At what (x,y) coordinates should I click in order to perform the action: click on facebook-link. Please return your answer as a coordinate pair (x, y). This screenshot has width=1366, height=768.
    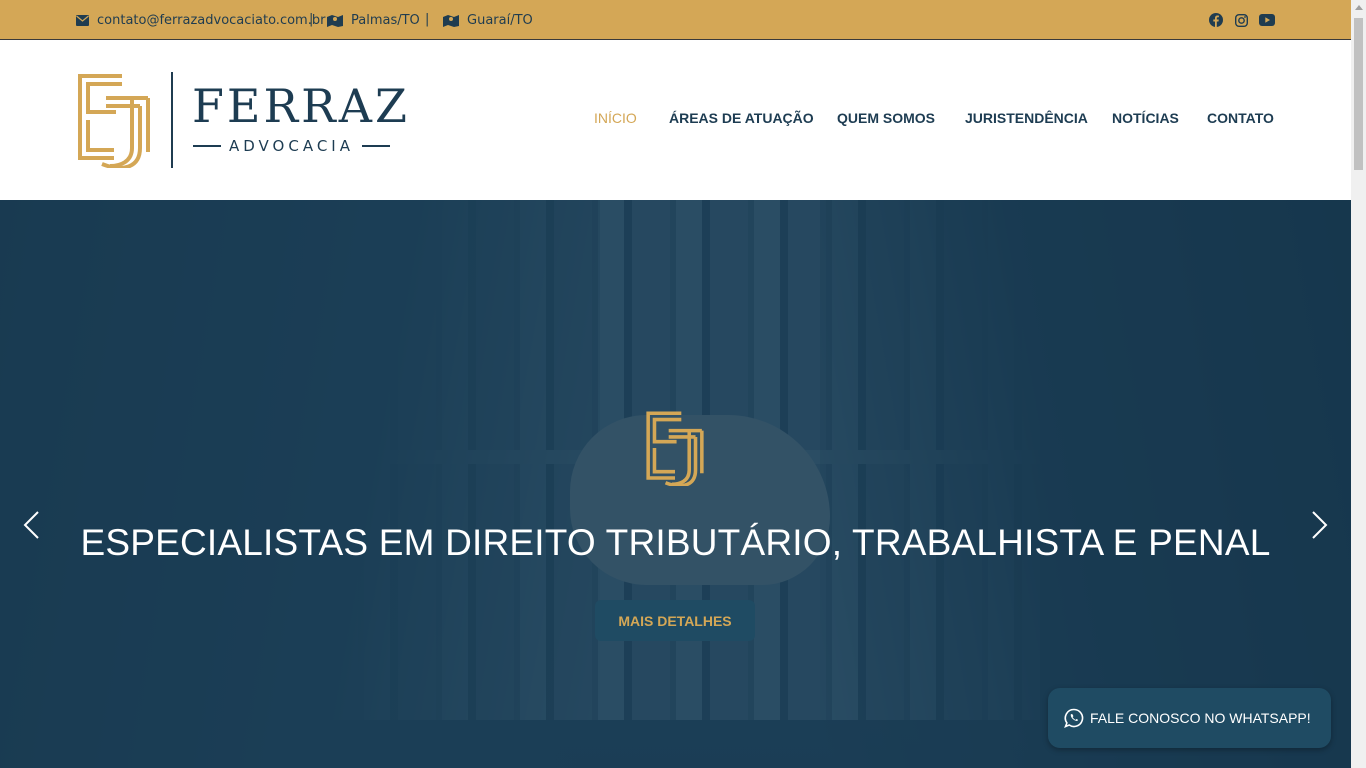
    Looking at the image, I should click on (1216, 20).